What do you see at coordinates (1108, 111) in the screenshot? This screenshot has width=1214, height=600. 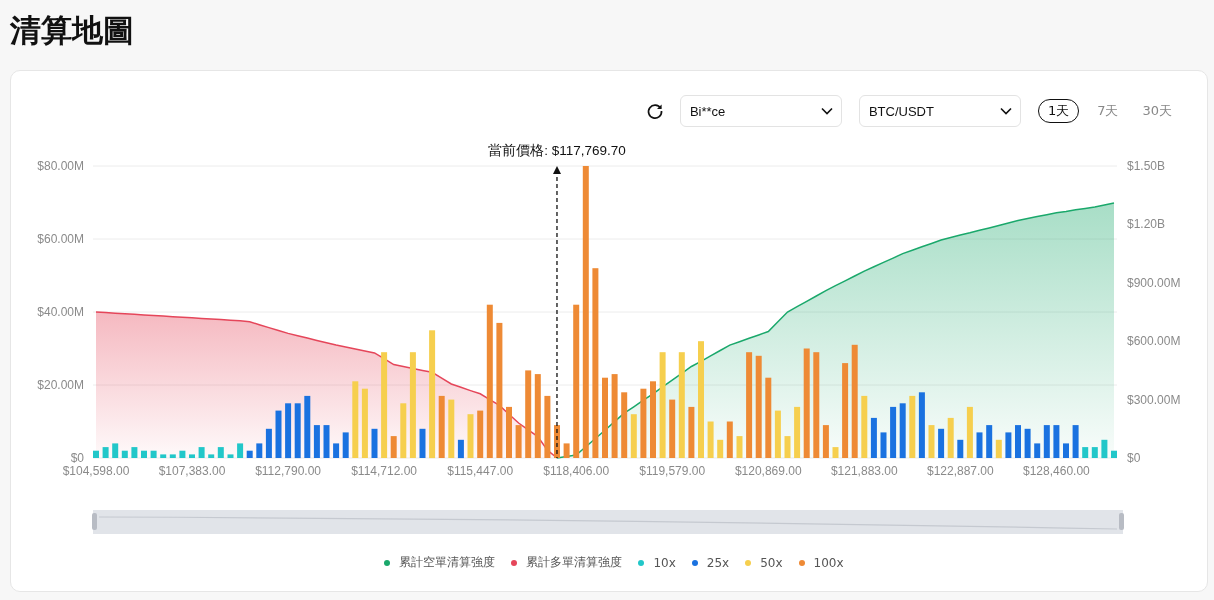 I see `range-tab: 7天` at bounding box center [1108, 111].